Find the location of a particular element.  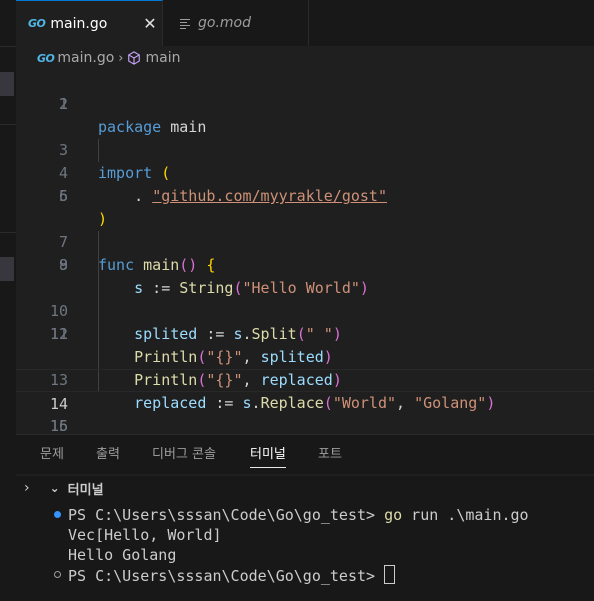

panel-tab-bar: 문제 출력 디버그 콘솔 터미널 포트 is located at coordinates (305, 454).